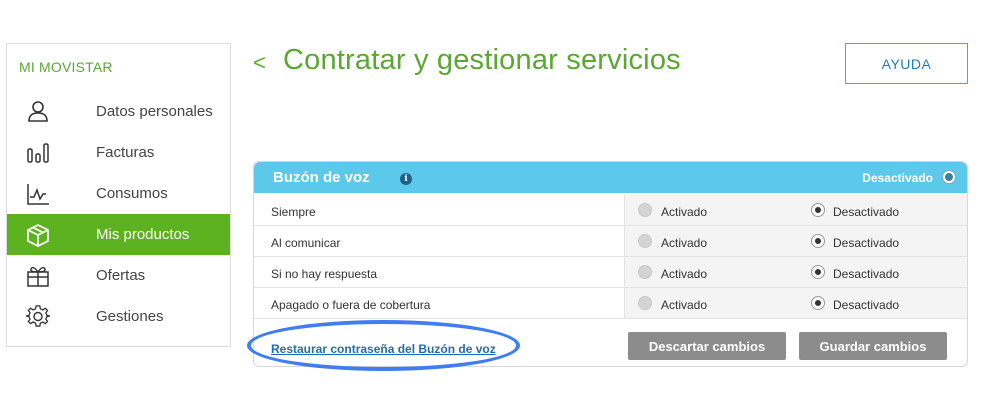 The image size is (992, 412). What do you see at coordinates (154, 111) in the screenshot?
I see `sidebar-item-label: Datos personales` at bounding box center [154, 111].